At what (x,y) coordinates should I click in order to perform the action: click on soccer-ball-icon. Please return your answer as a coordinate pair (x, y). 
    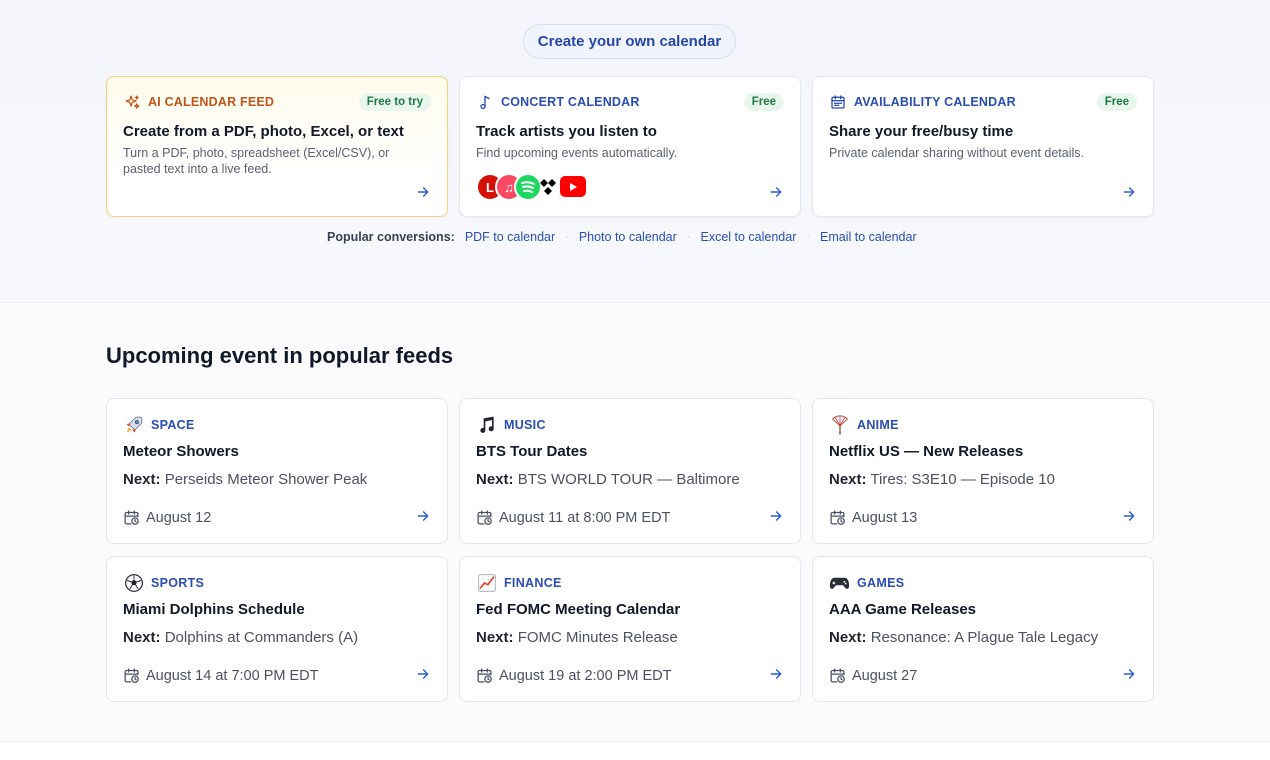
    Looking at the image, I should click on (133, 583).